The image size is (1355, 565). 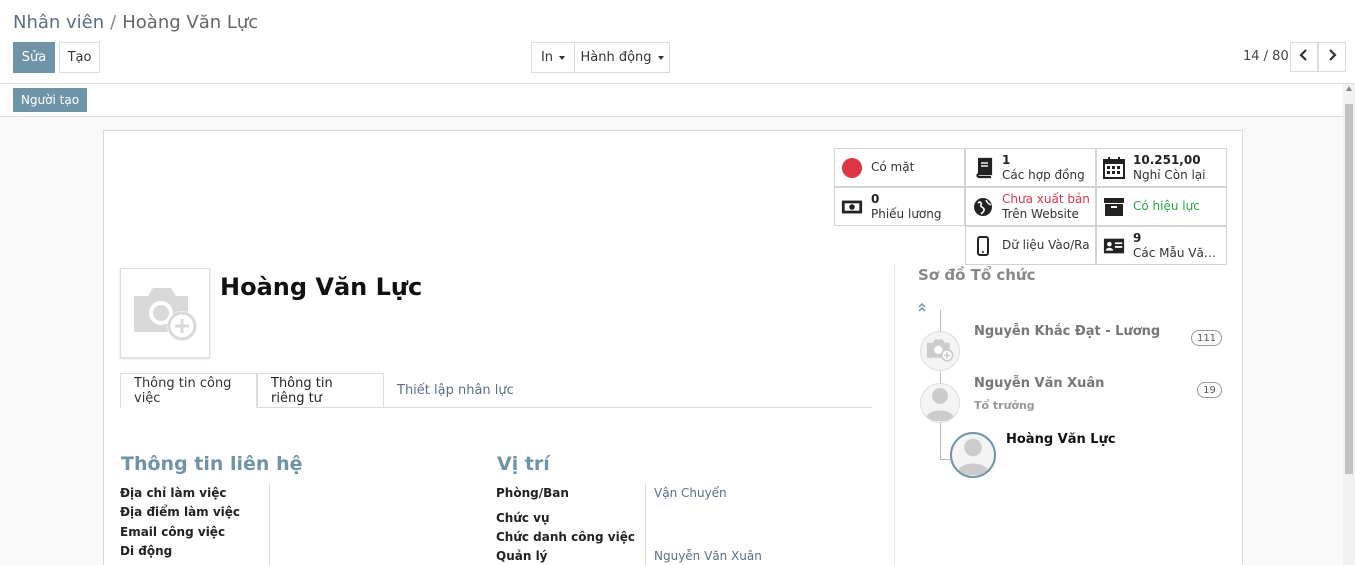 What do you see at coordinates (320, 390) in the screenshot?
I see `tab-private-info: Thông tin riêng tư` at bounding box center [320, 390].